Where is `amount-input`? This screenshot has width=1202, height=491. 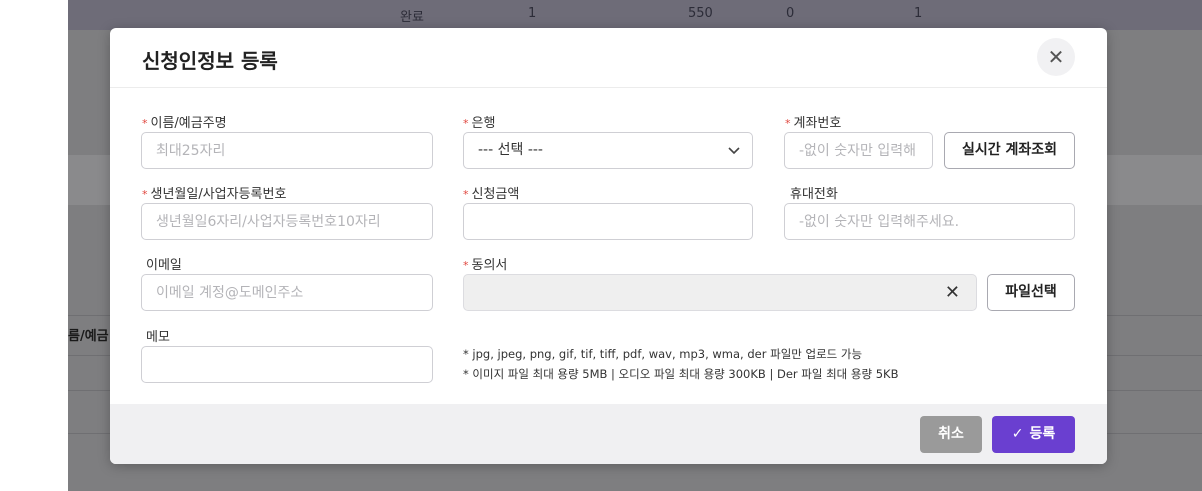 amount-input is located at coordinates (608, 221).